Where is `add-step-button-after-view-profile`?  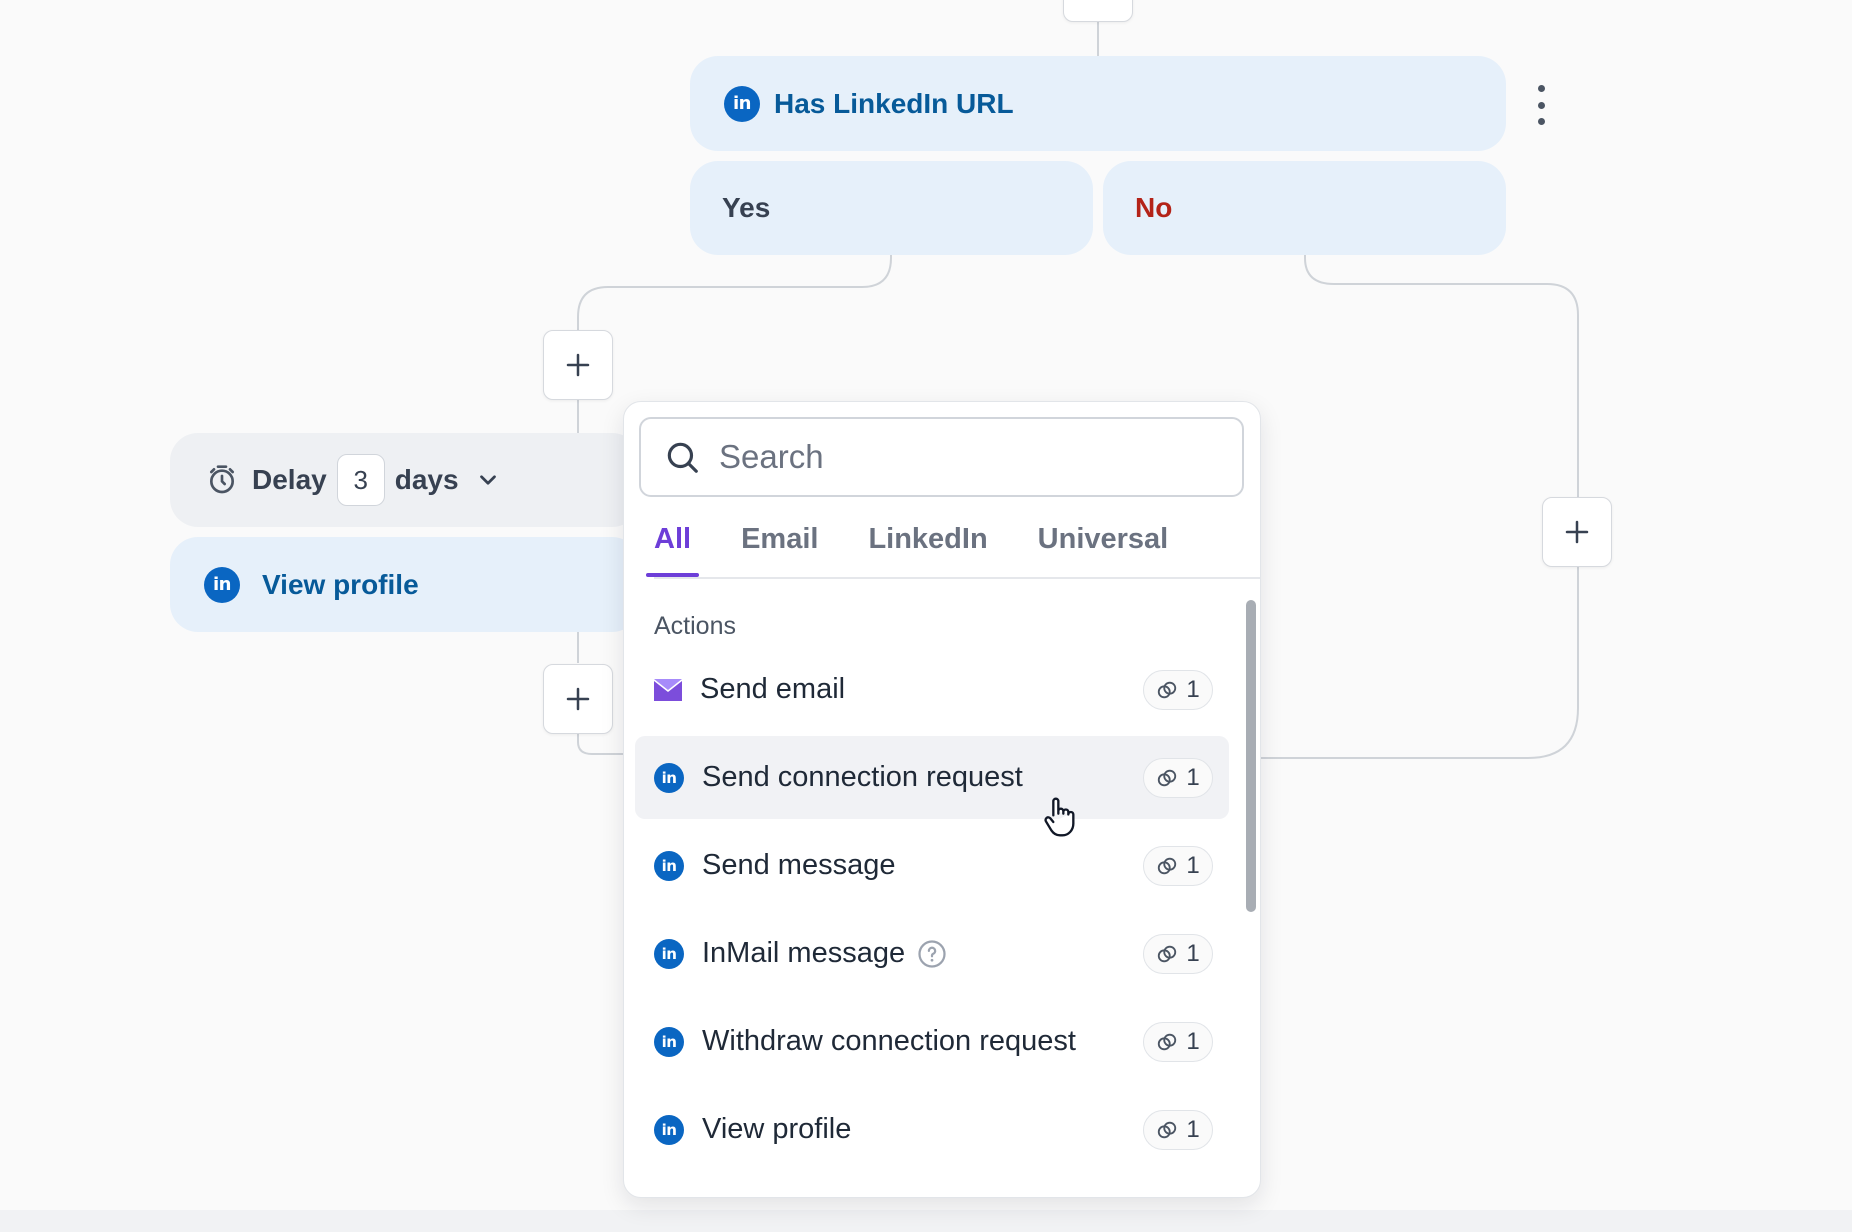
add-step-button-after-view-profile is located at coordinates (578, 699).